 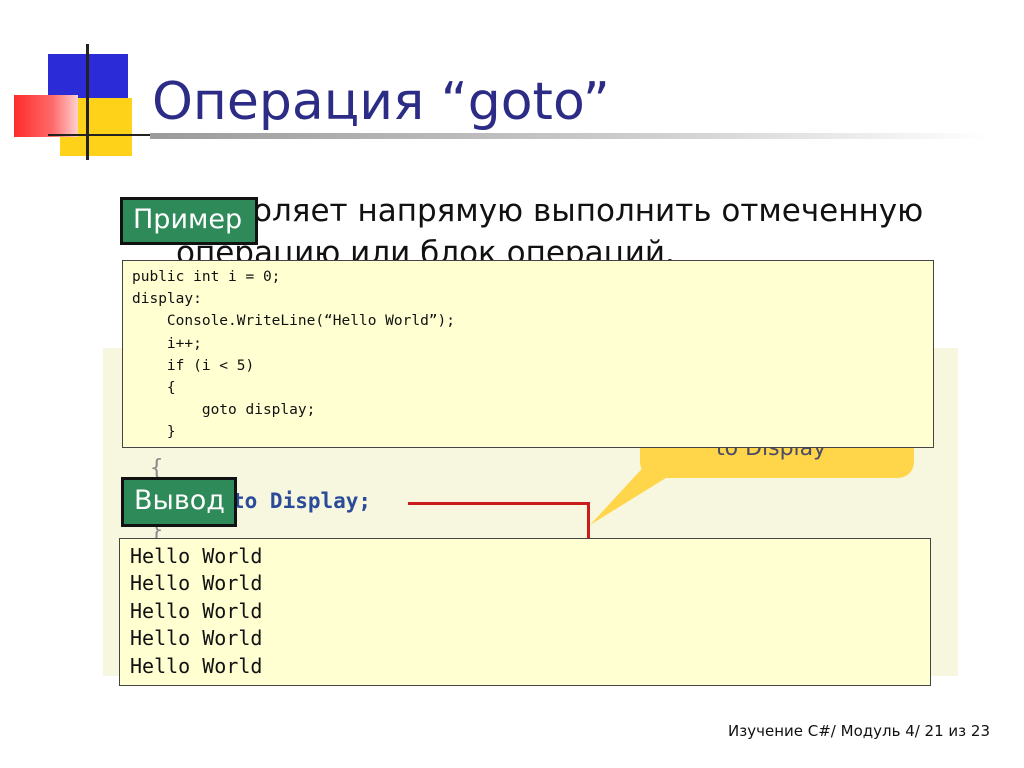 What do you see at coordinates (104, 135) in the screenshot?
I see `logo-horizontal-line` at bounding box center [104, 135].